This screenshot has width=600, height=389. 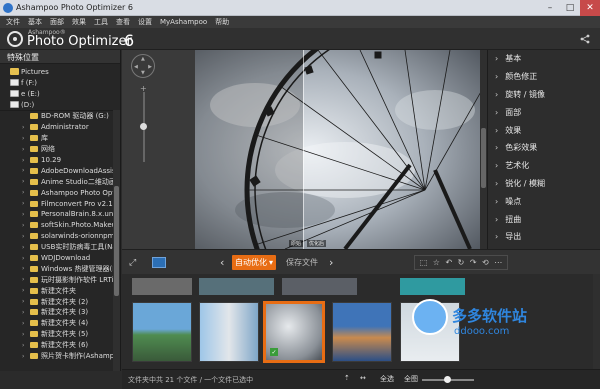 What do you see at coordinates (101, 22) in the screenshot?
I see `menu-item-tools: 工具` at bounding box center [101, 22].